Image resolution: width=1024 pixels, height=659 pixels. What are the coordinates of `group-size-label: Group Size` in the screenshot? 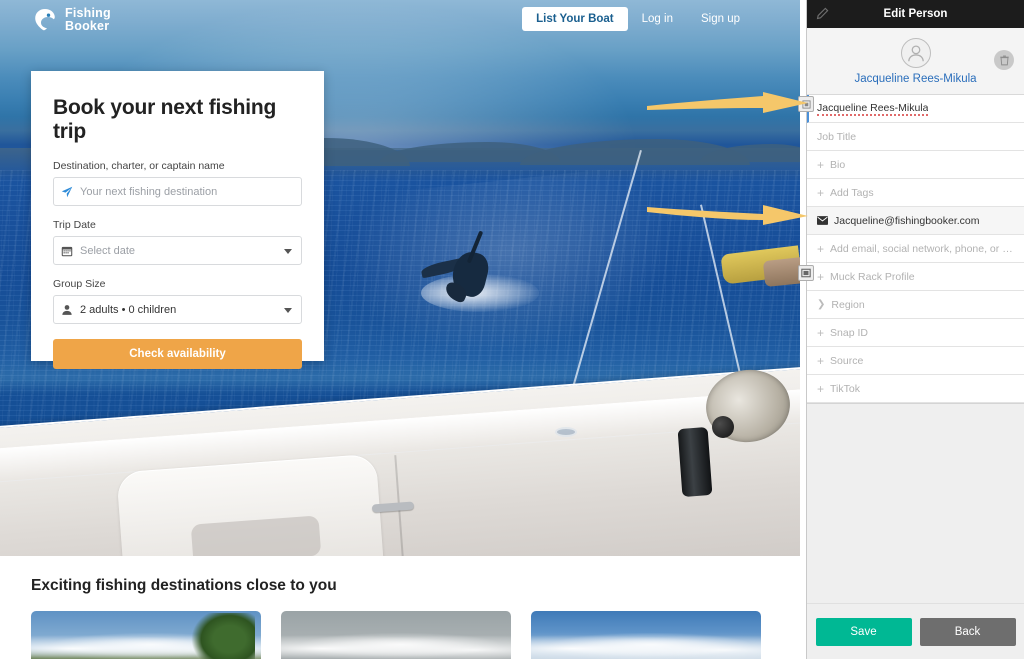 It's located at (79, 284).